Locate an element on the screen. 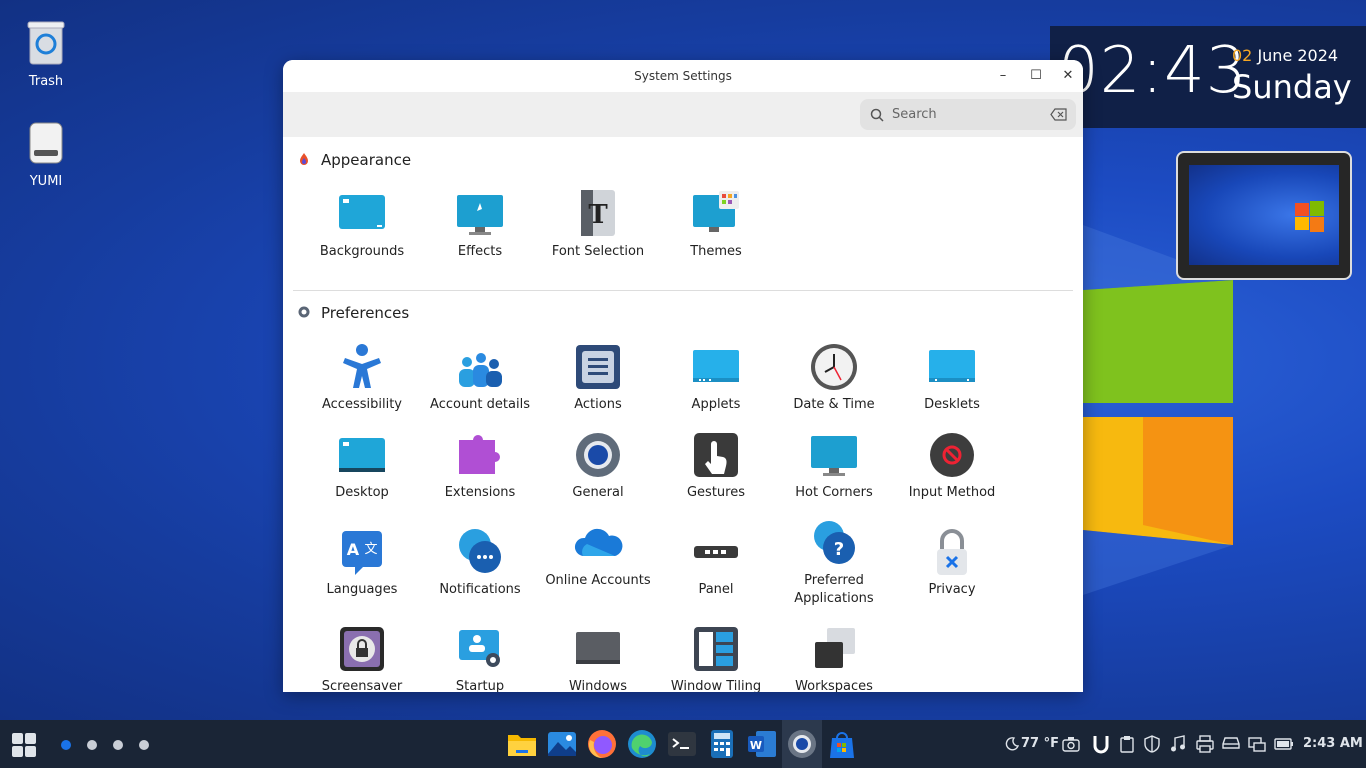  tile-general: General is located at coordinates (598, 466).